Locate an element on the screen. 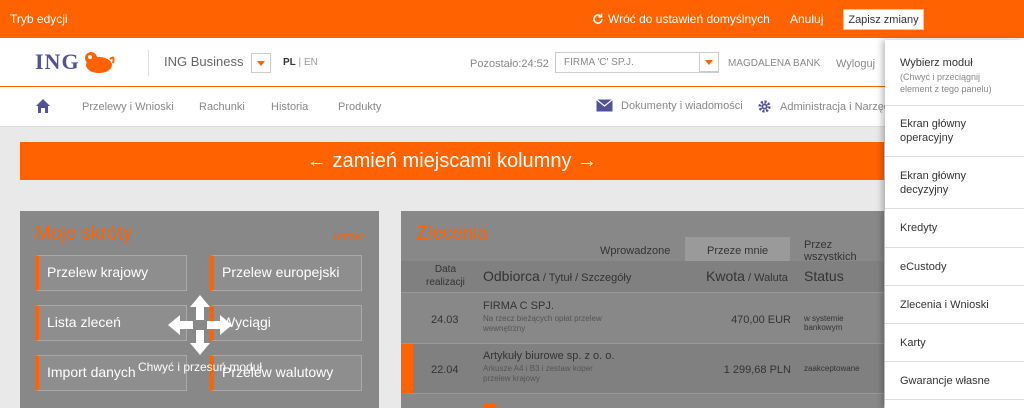  row-party: FIRMA C SPJ. is located at coordinates (518, 306).